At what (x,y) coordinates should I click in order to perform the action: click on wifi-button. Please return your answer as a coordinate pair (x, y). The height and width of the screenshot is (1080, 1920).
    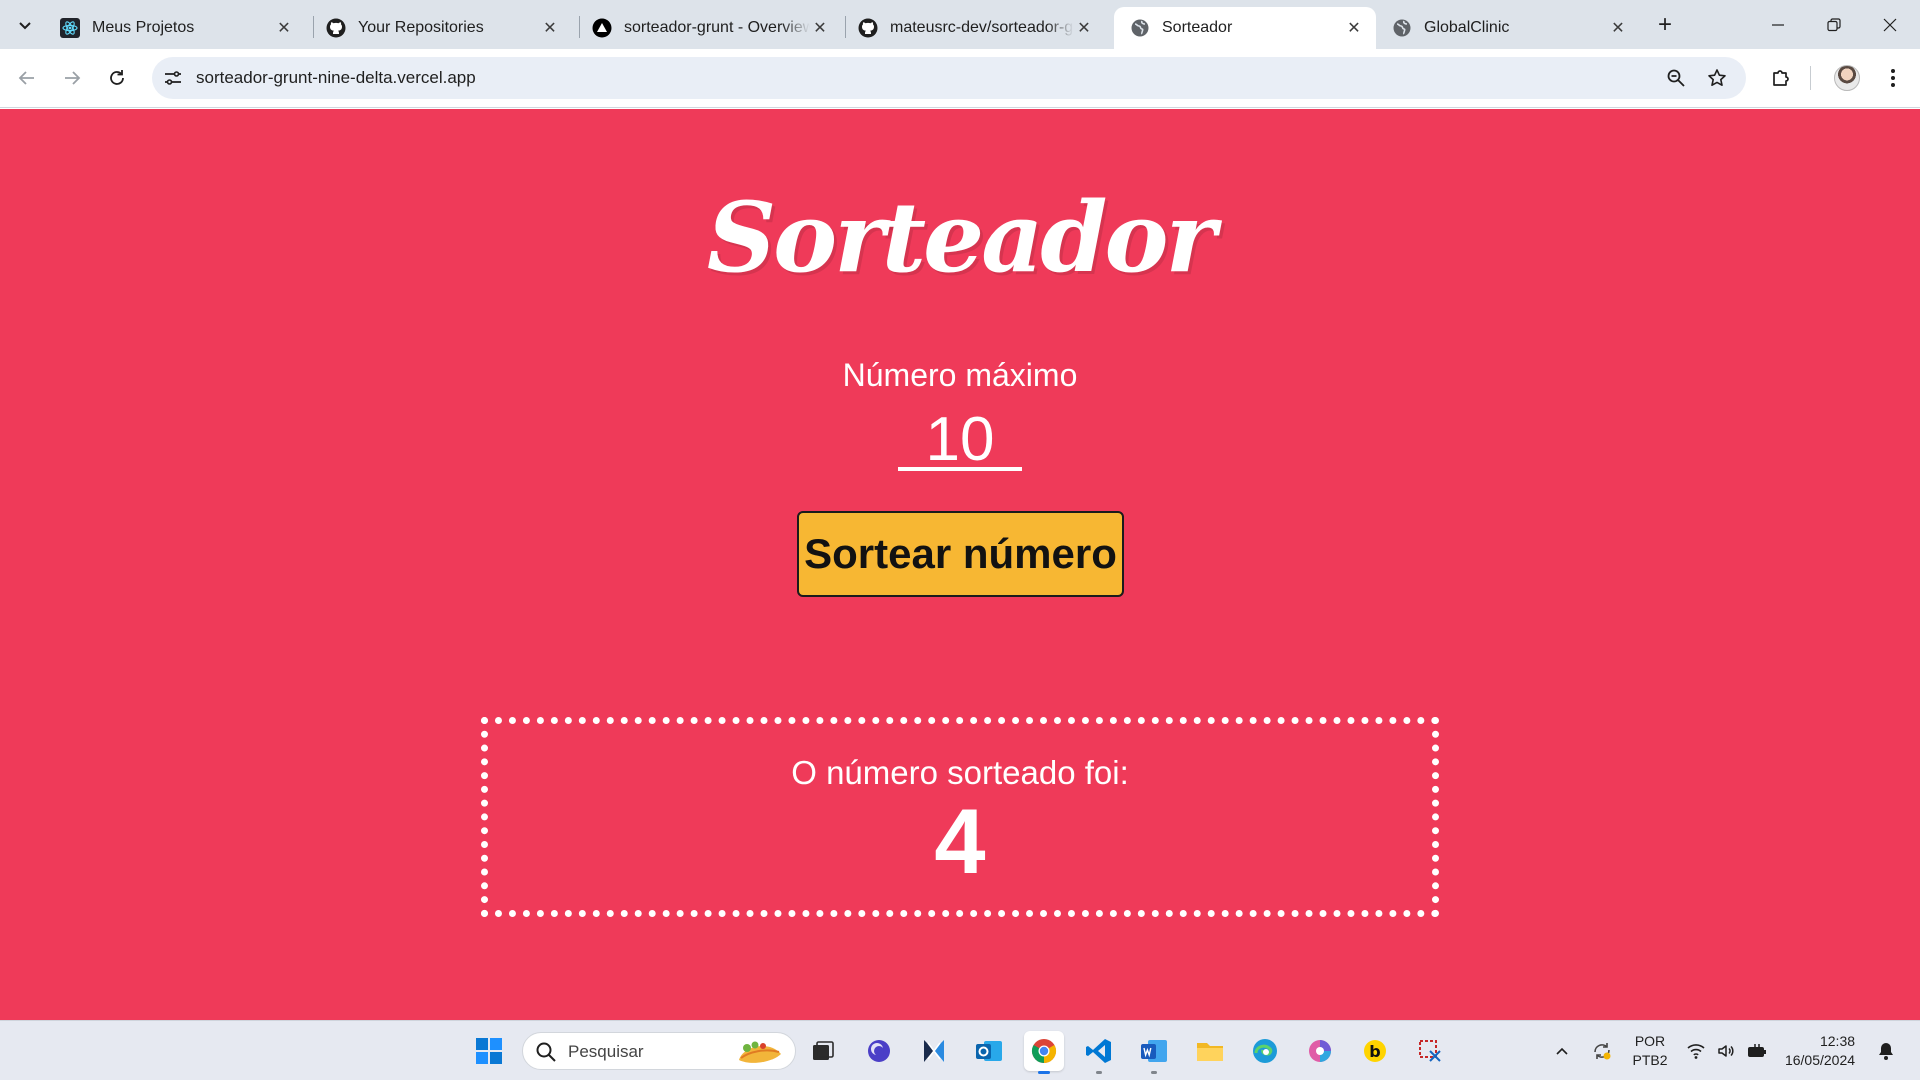
    Looking at the image, I should click on (1696, 1050).